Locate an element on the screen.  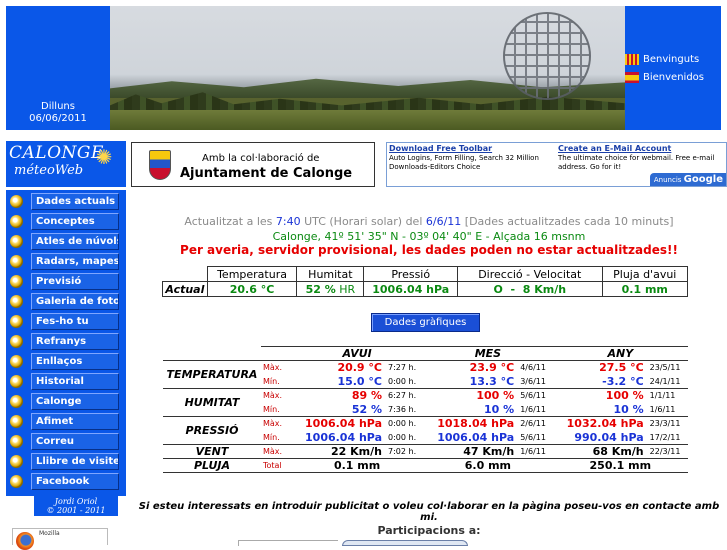
sidebar-item-conceptes: Conceptes is located at coordinates (66, 221).